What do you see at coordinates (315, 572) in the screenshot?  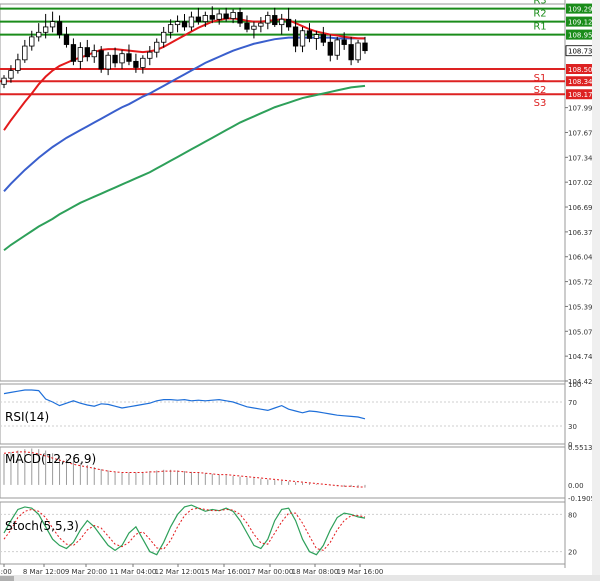 I see `time-tick-label: 18 Mar 08:00` at bounding box center [315, 572].